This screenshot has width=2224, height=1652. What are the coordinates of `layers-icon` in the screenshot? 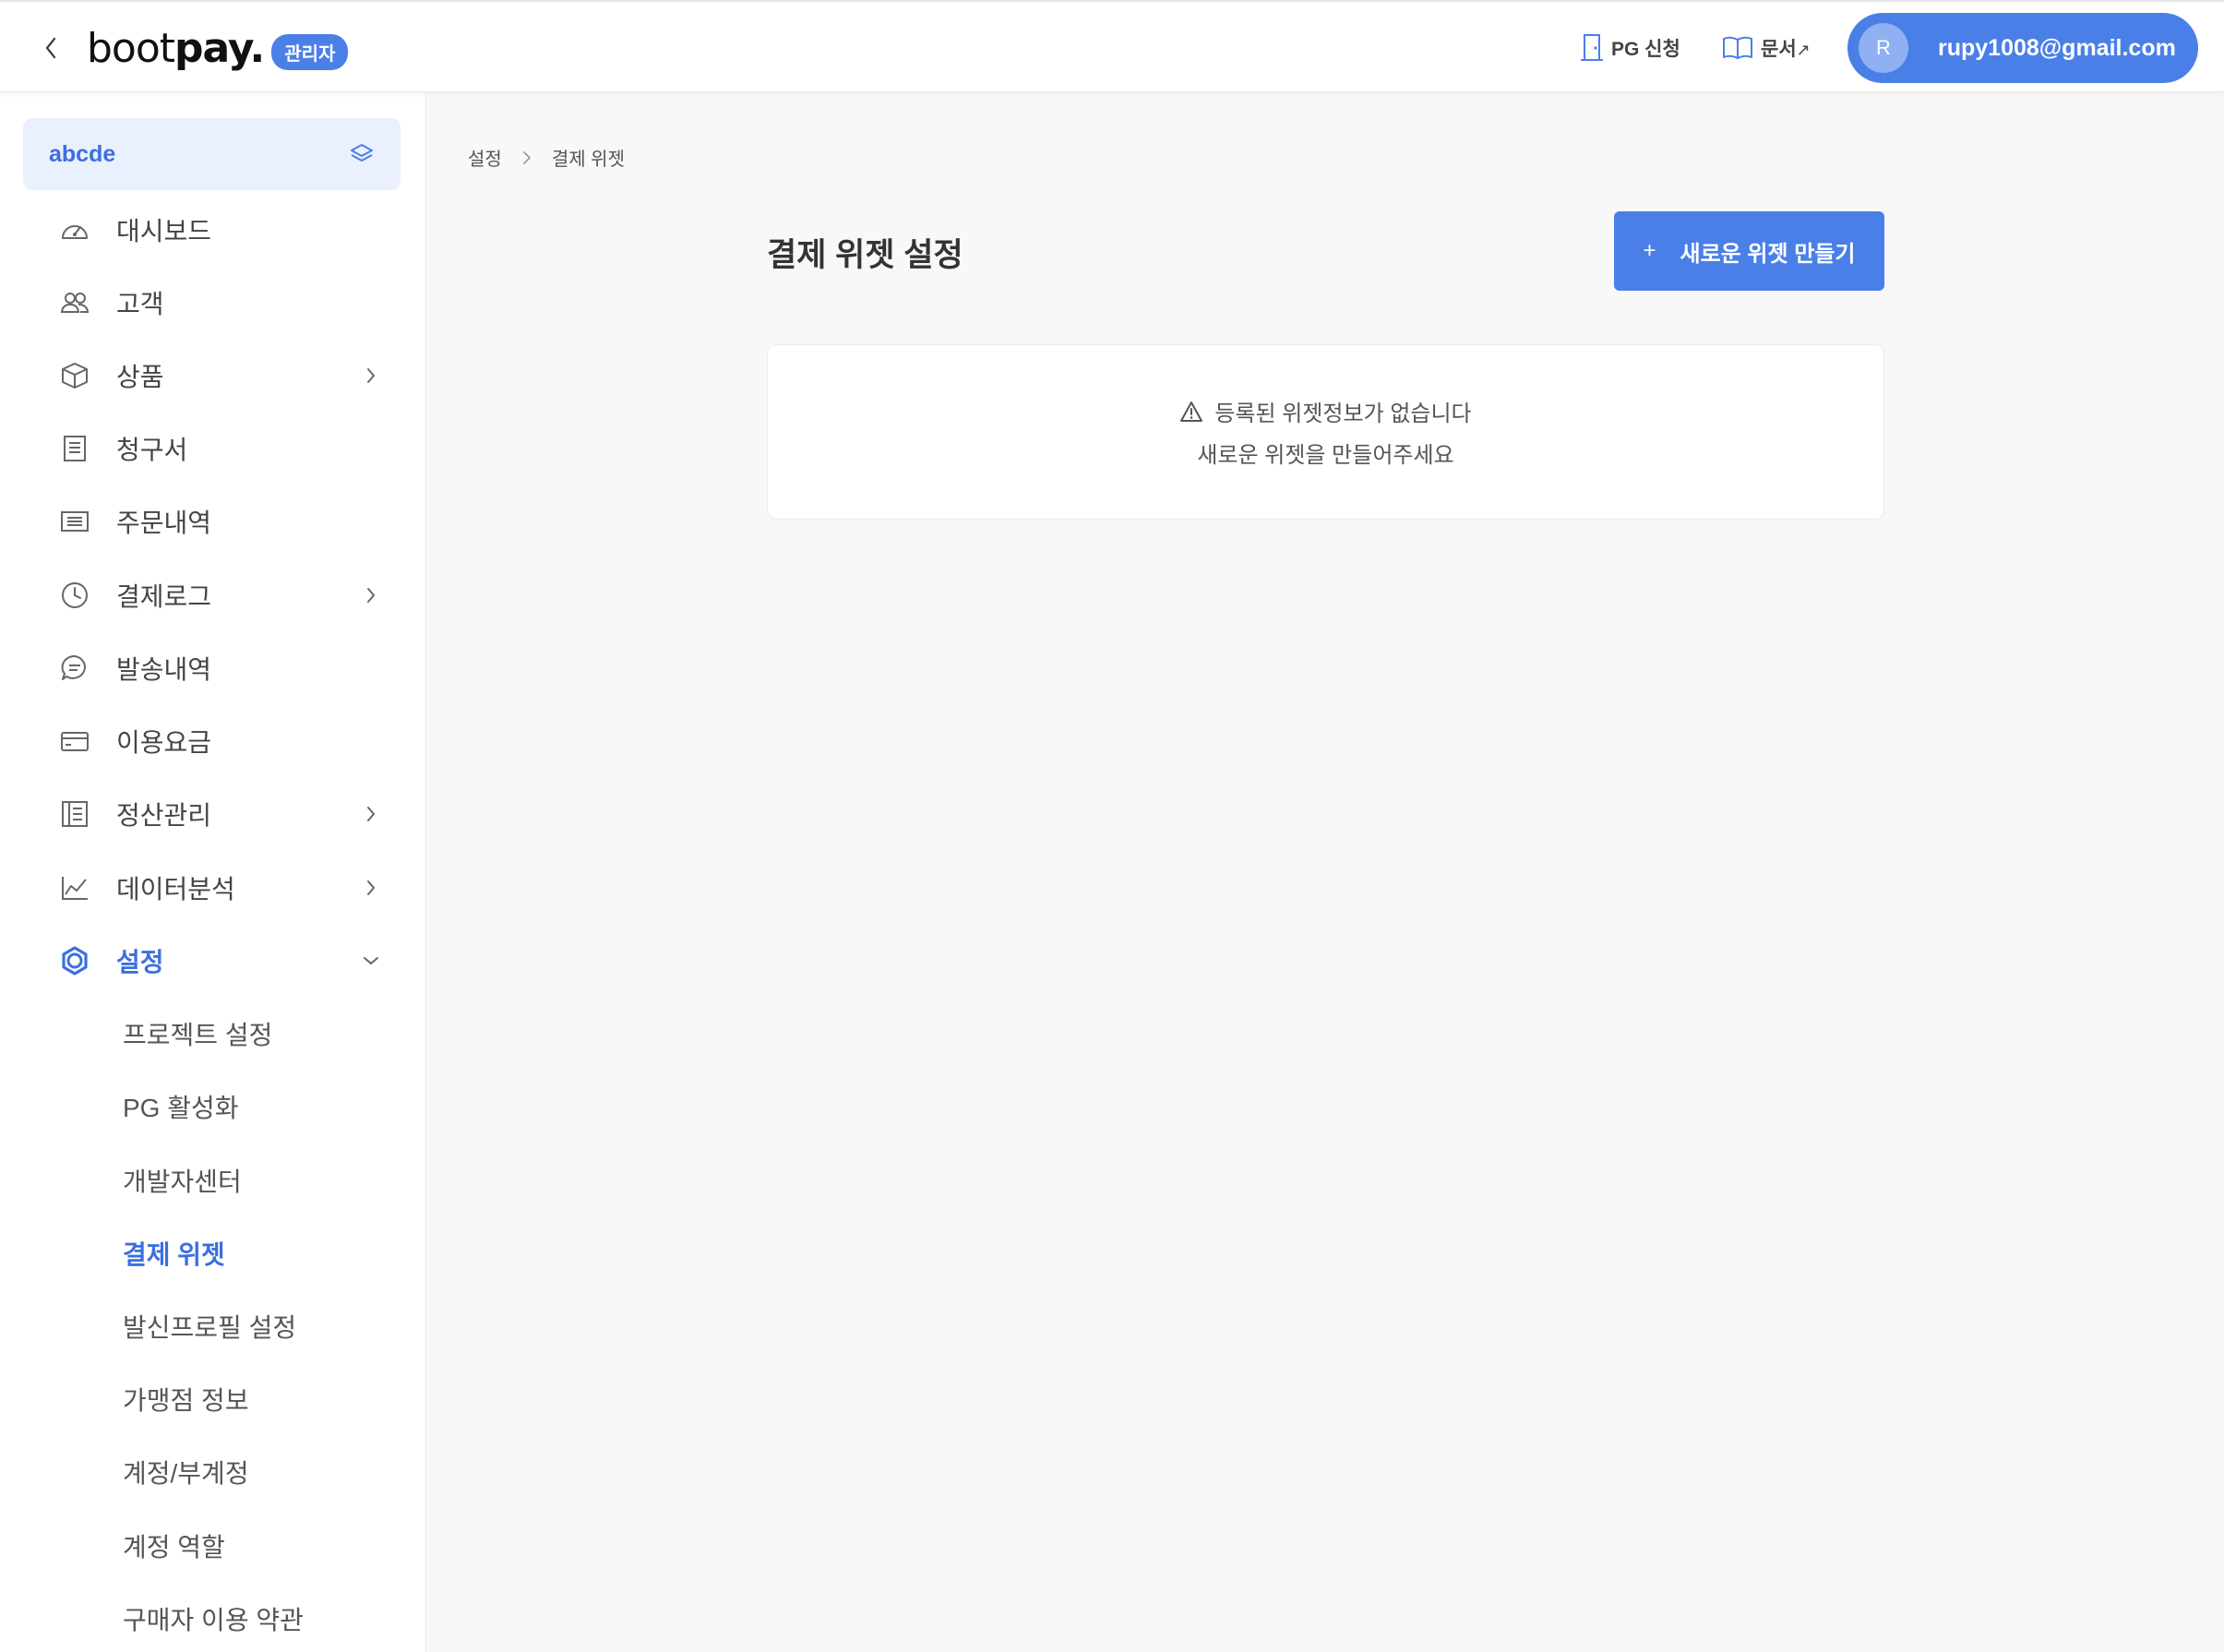 It's located at (362, 153).